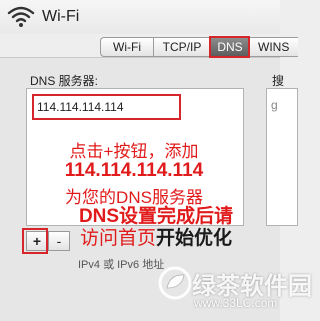 The width and height of the screenshot is (320, 321). What do you see at coordinates (229, 47) in the screenshot?
I see `tab-dns: DNS` at bounding box center [229, 47].